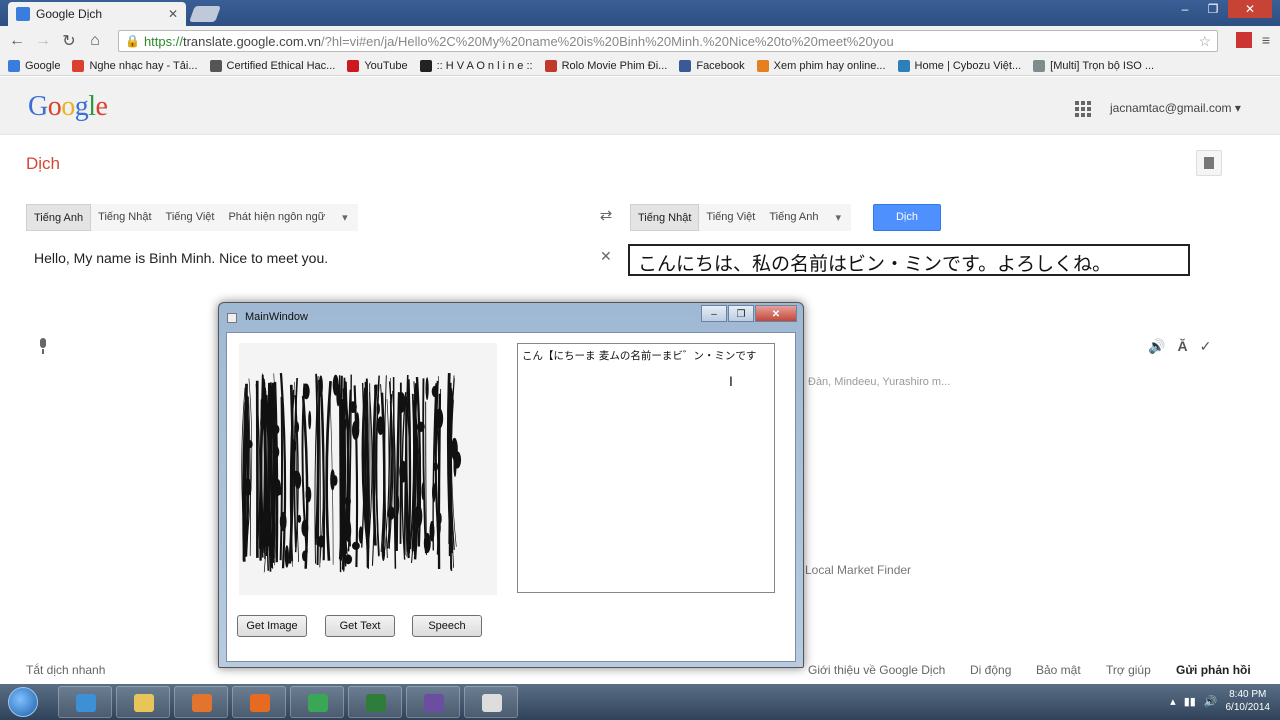 Image resolution: width=1280 pixels, height=720 pixels. I want to click on romanization-icon: Ă, so click(1182, 346).